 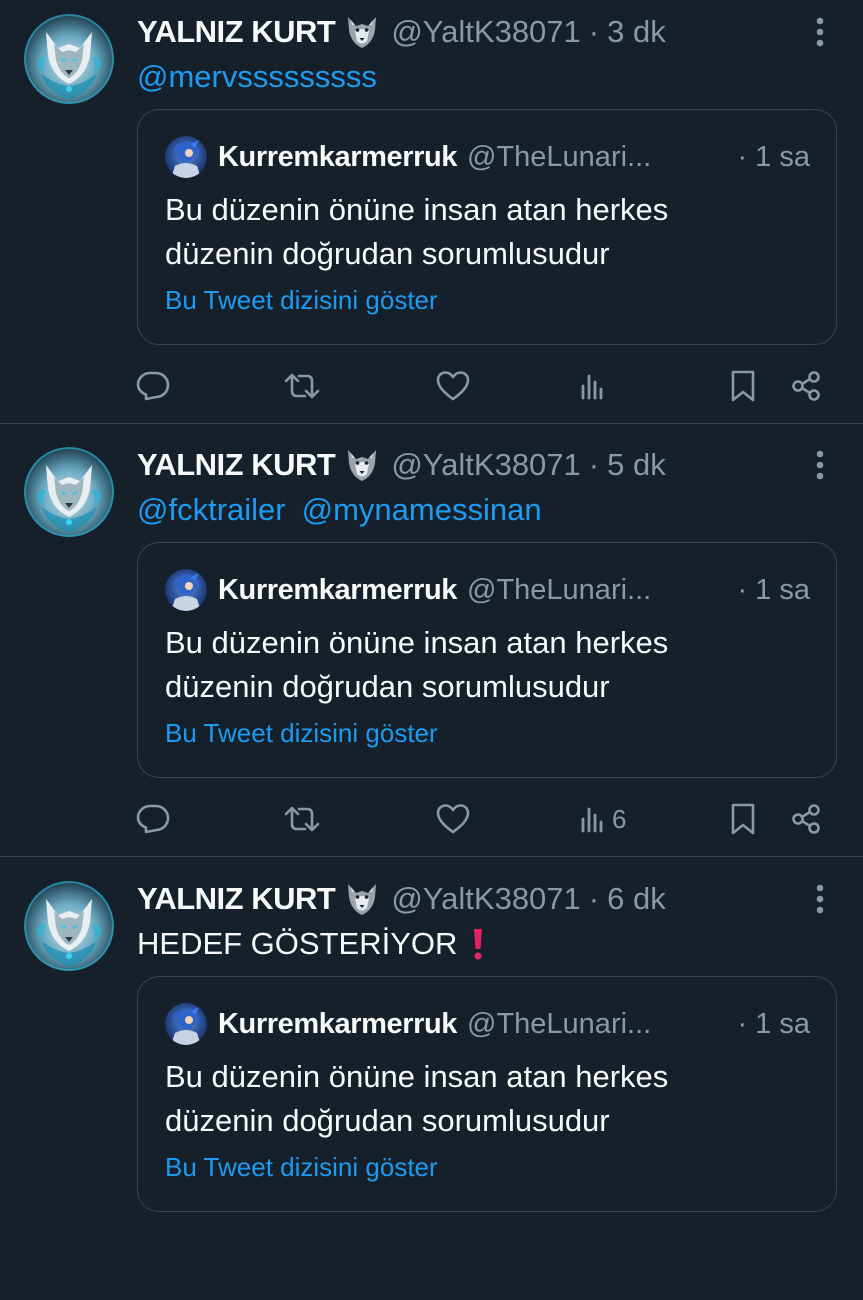 I want to click on tweet-body-text: HEDEF GÖSTERİYOR, so click(x=297, y=943).